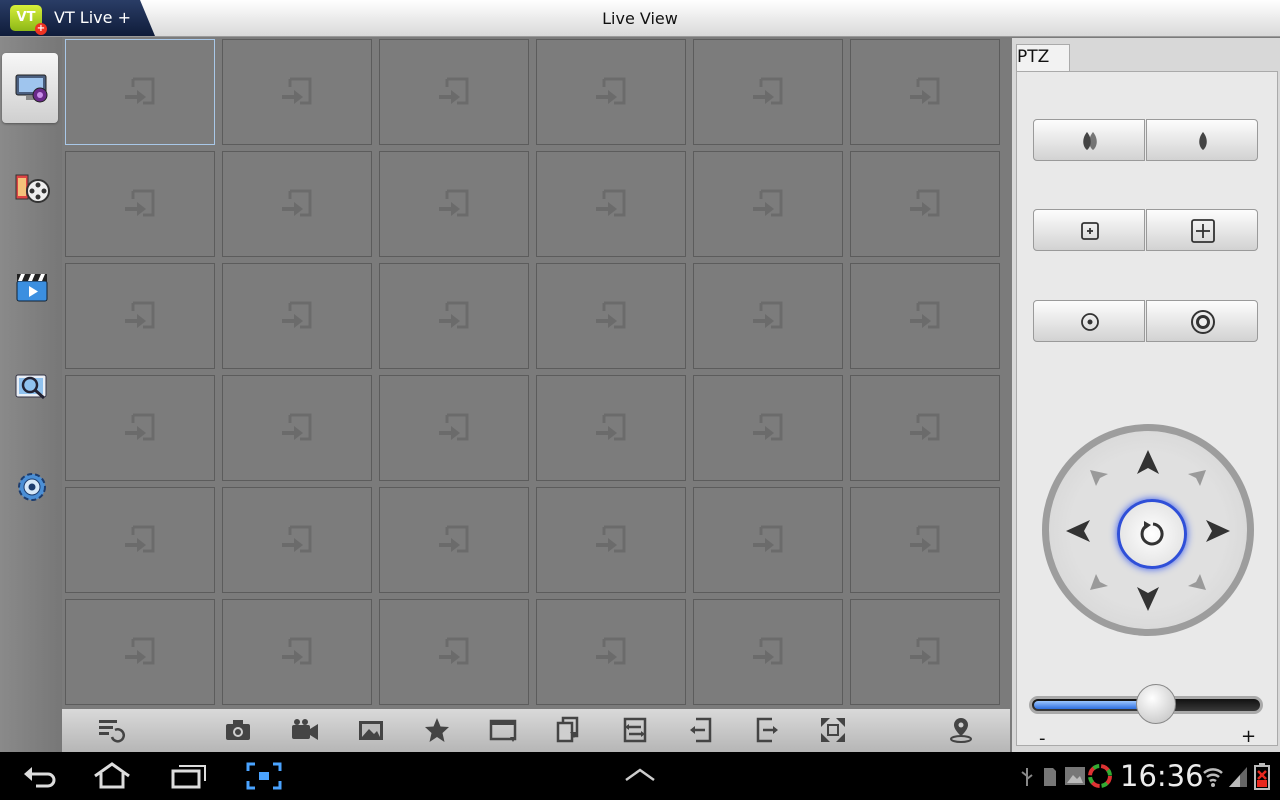  Describe the element at coordinates (1089, 230) in the screenshot. I see `zoom-out-button` at that location.